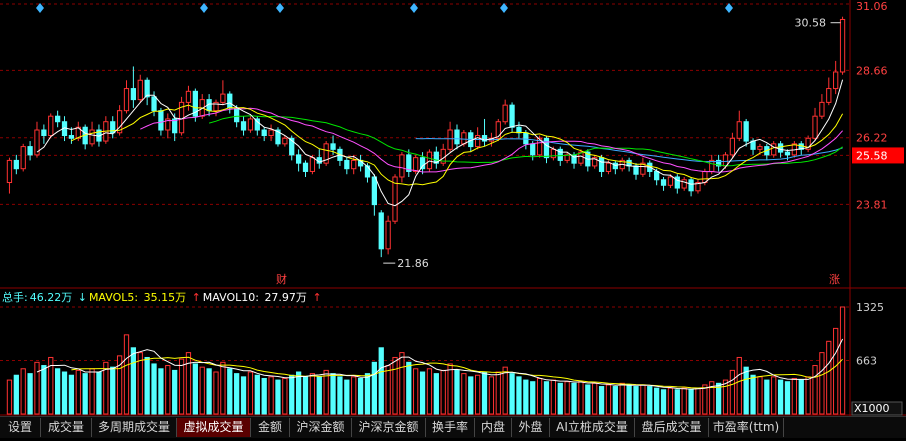 The height and width of the screenshot is (441, 906). I want to click on tab-ai-volume: AI立桩成交量, so click(592, 427).